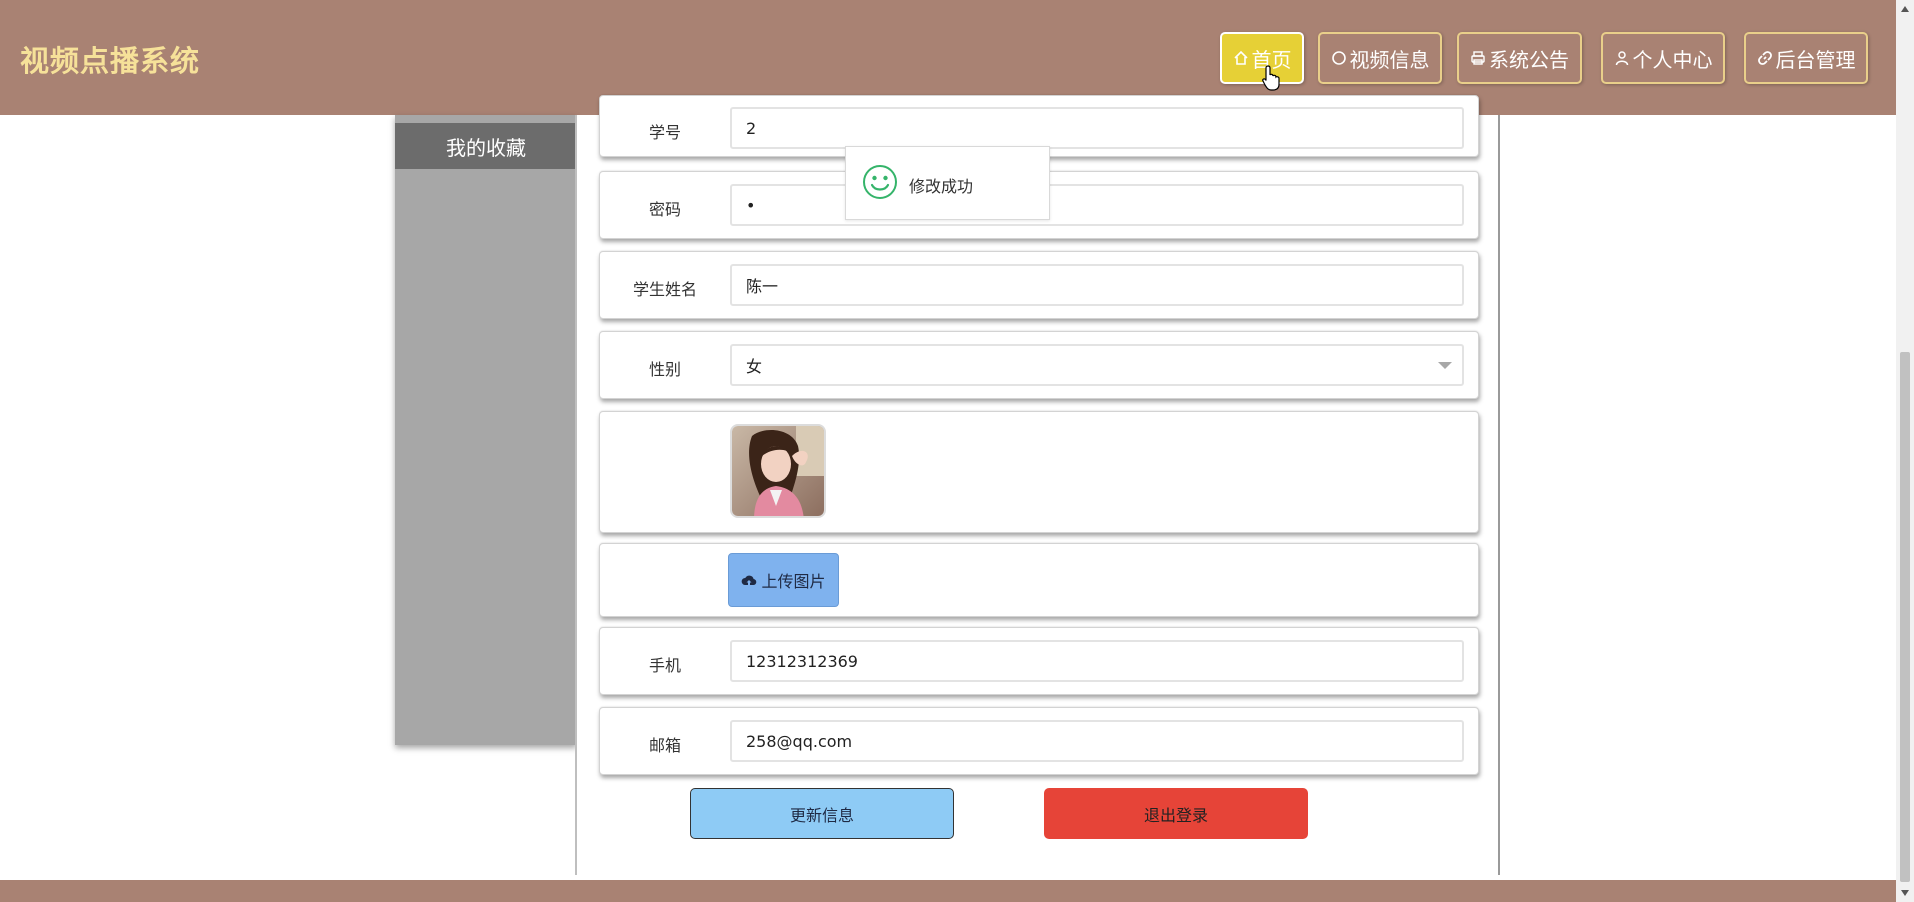 This screenshot has width=1914, height=902. What do you see at coordinates (754, 366) in the screenshot?
I see `gender-value: 女` at bounding box center [754, 366].